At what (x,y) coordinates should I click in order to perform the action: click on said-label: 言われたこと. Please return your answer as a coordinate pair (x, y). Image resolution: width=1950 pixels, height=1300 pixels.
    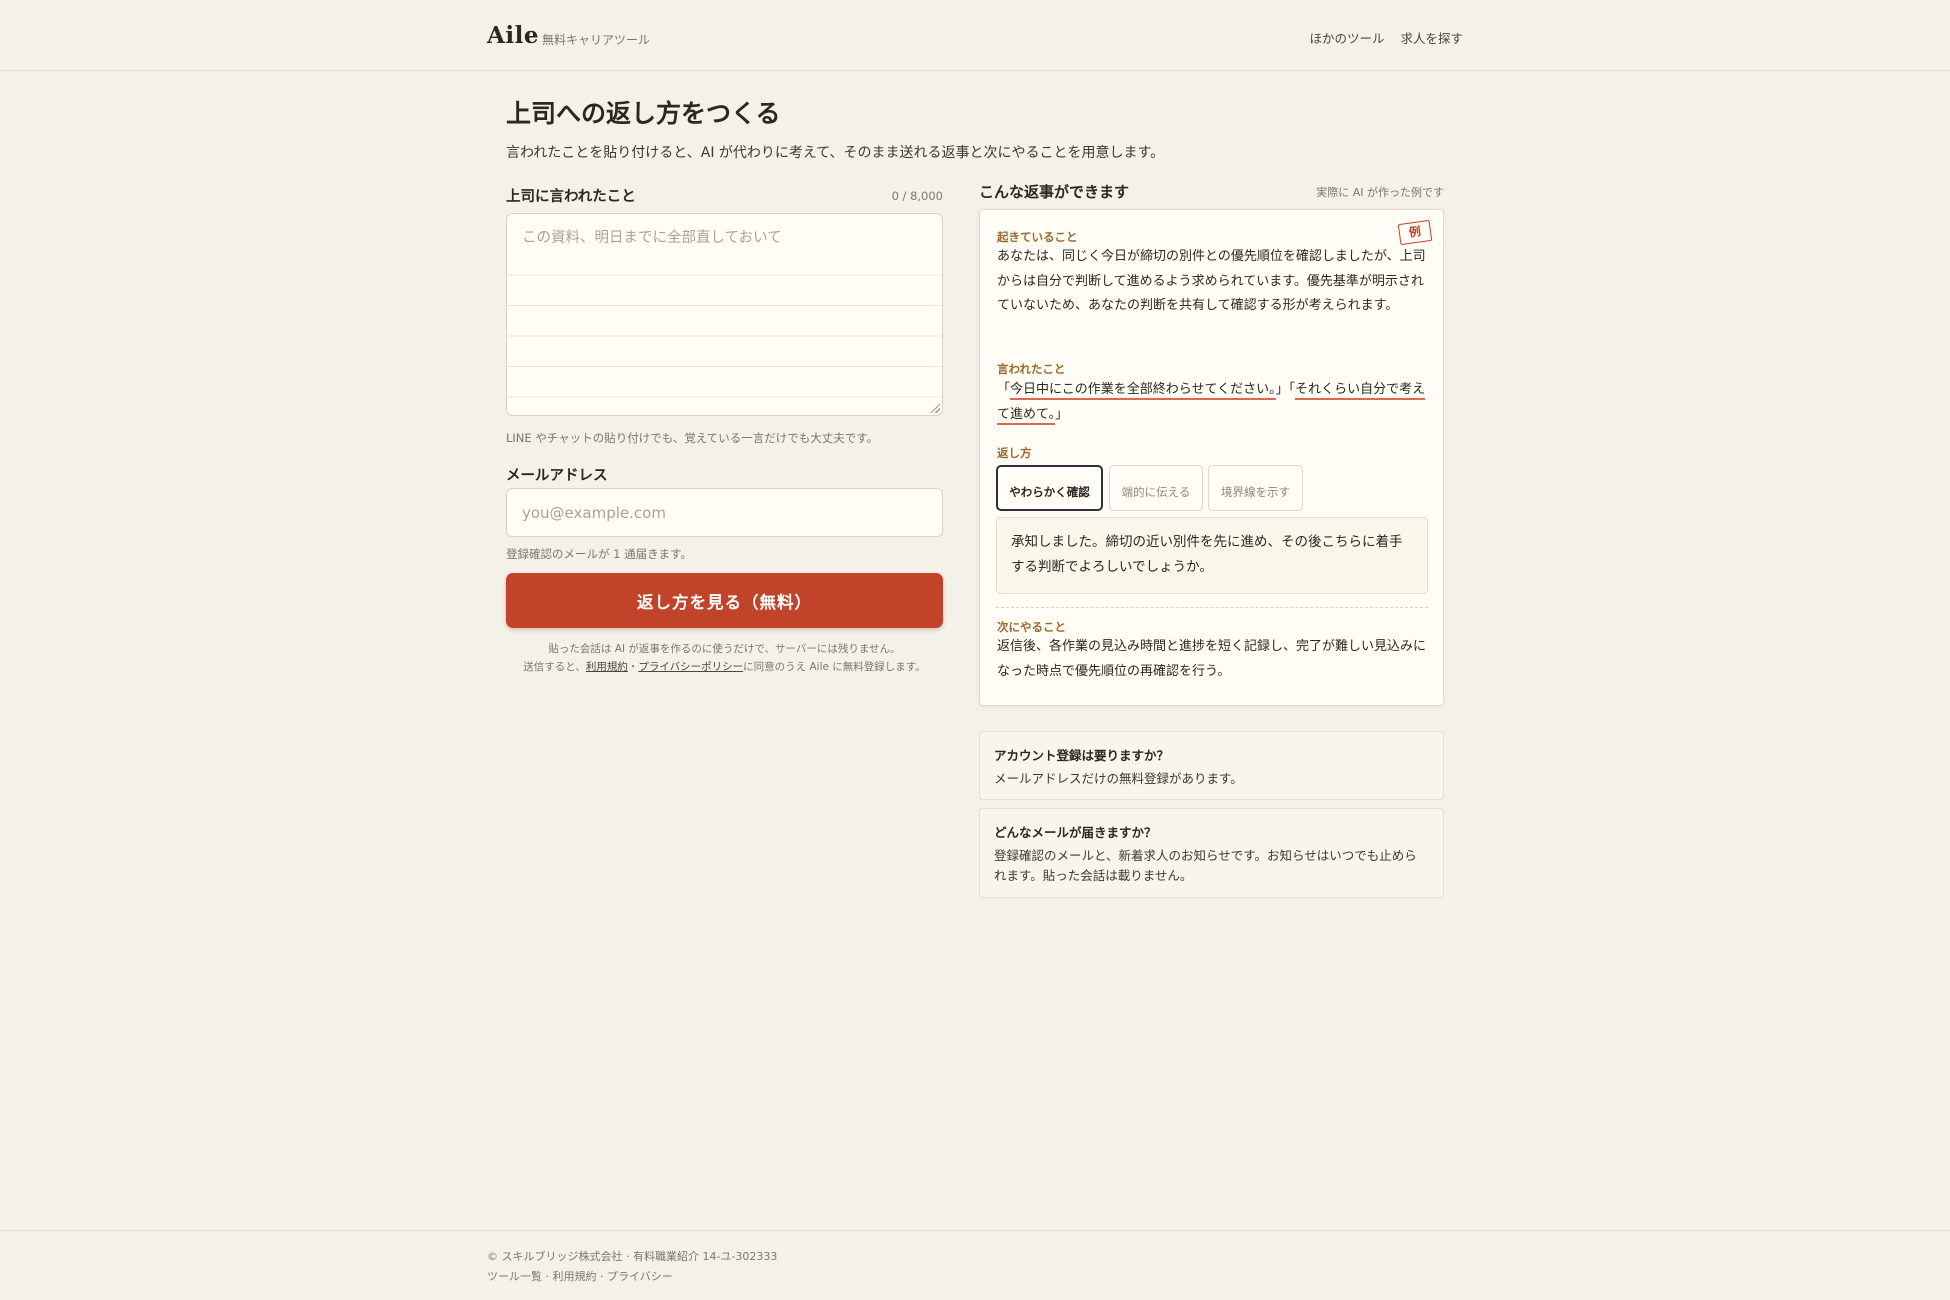
    Looking at the image, I should click on (1031, 369).